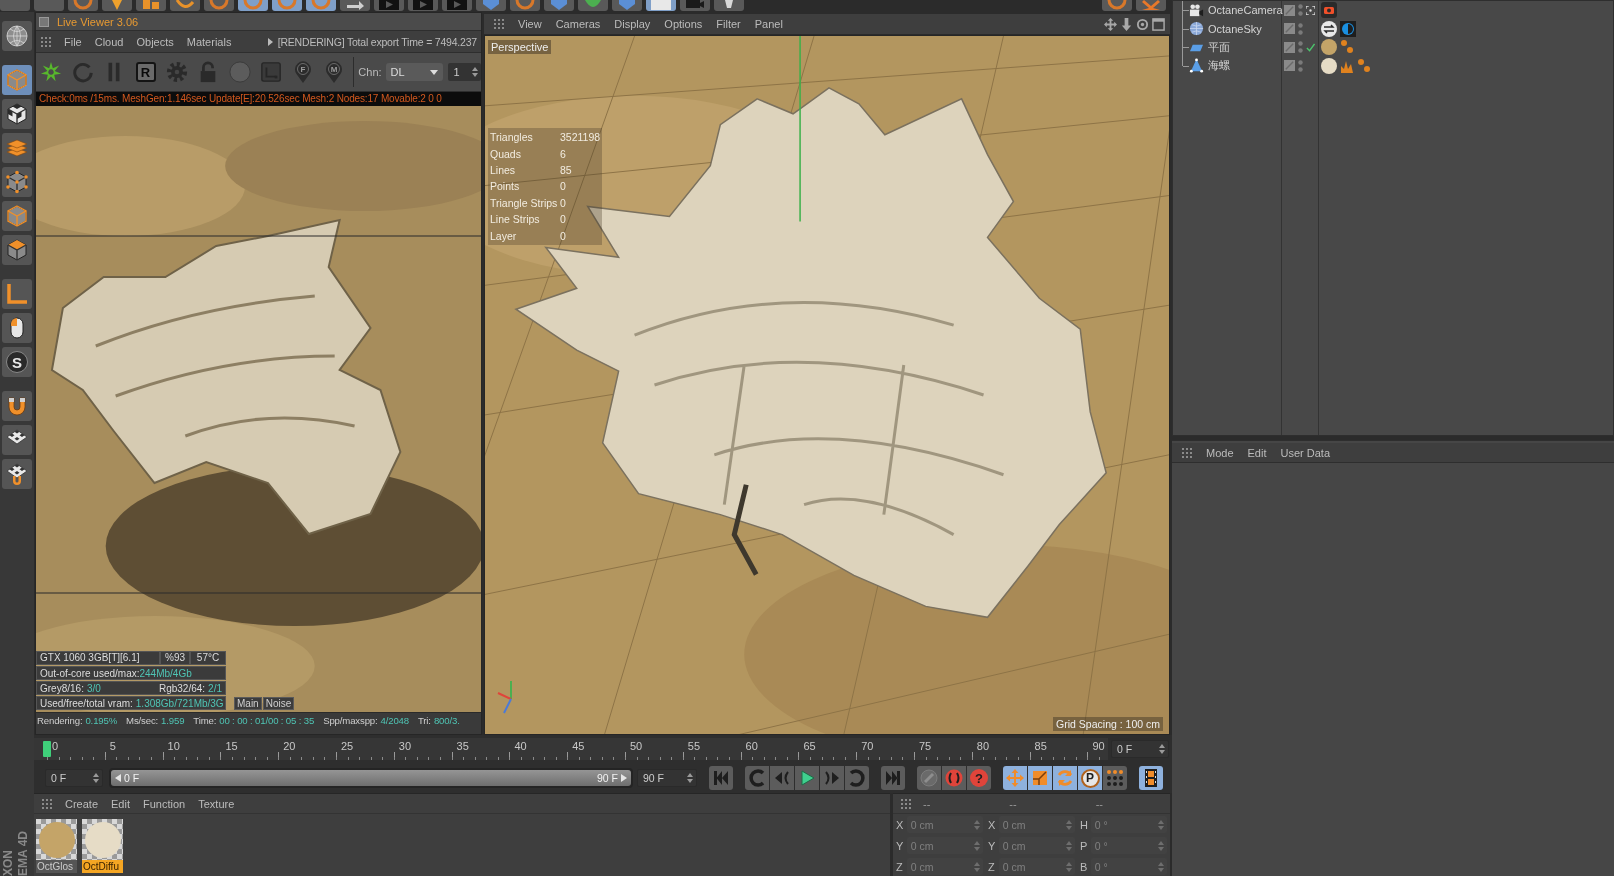 Image resolution: width=1614 pixels, height=876 pixels. What do you see at coordinates (530, 24) in the screenshot?
I see `menu-item: View` at bounding box center [530, 24].